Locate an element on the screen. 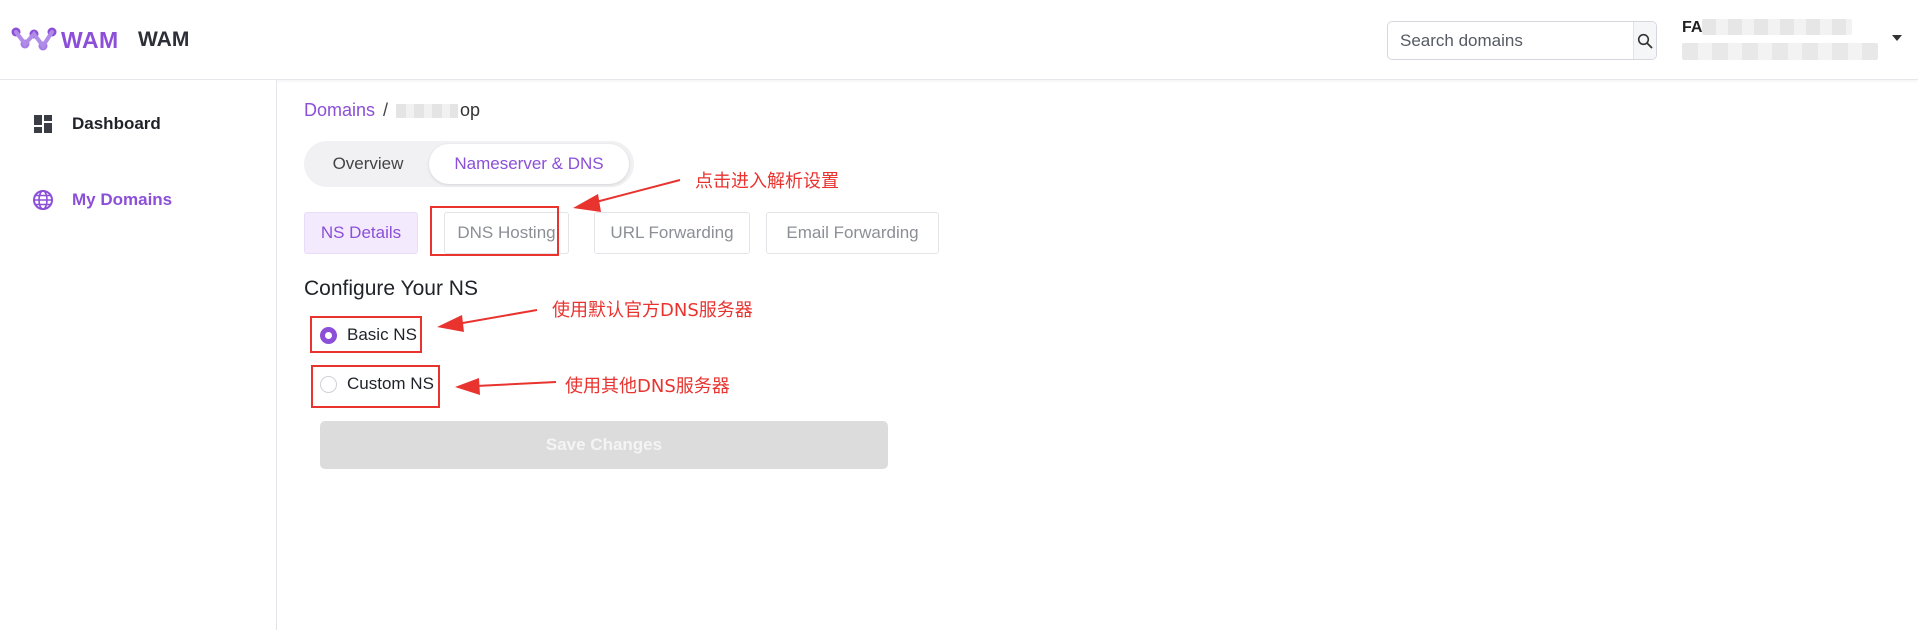 Image resolution: width=1918 pixels, height=630 pixels. highlight-box-dns-hosting is located at coordinates (494, 231).